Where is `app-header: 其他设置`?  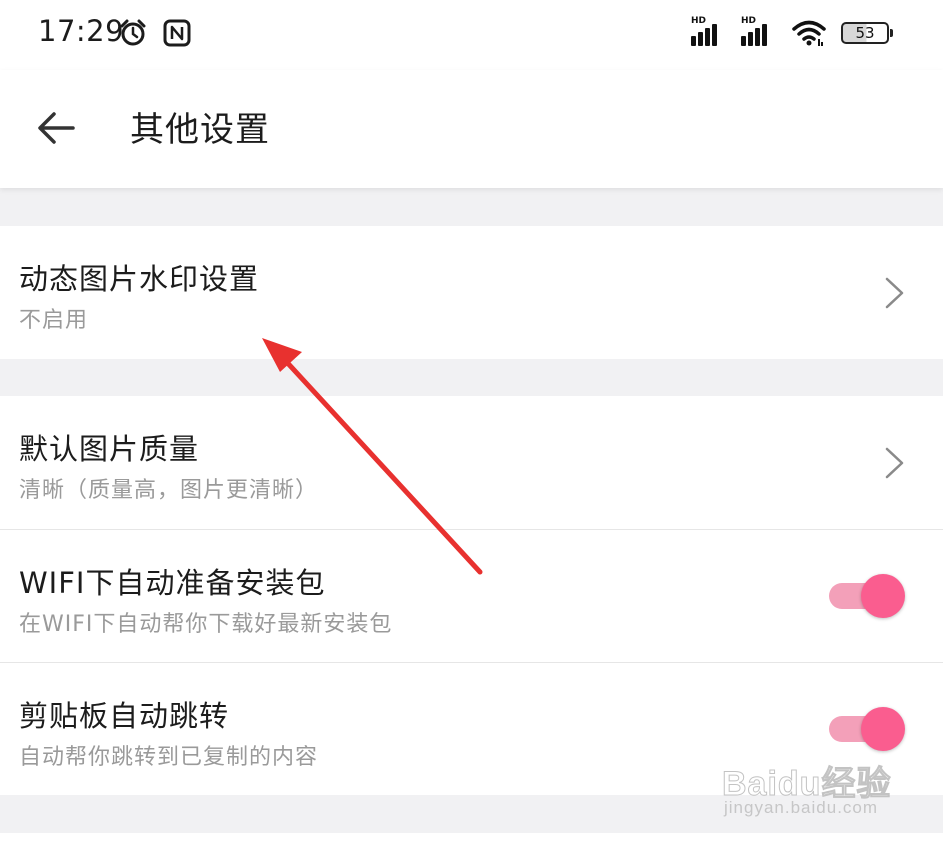
app-header: 其他设置 is located at coordinates (471, 129).